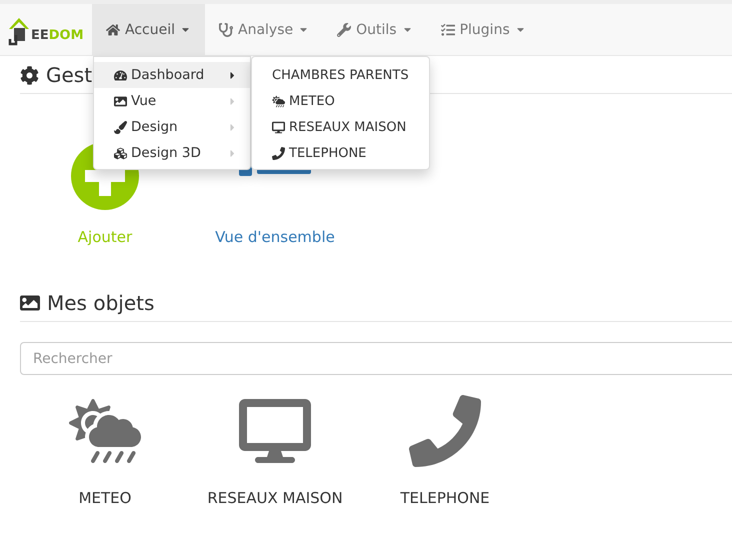 The width and height of the screenshot is (732, 558). What do you see at coordinates (57, 35) in the screenshot?
I see `logo-text: EEDOM` at bounding box center [57, 35].